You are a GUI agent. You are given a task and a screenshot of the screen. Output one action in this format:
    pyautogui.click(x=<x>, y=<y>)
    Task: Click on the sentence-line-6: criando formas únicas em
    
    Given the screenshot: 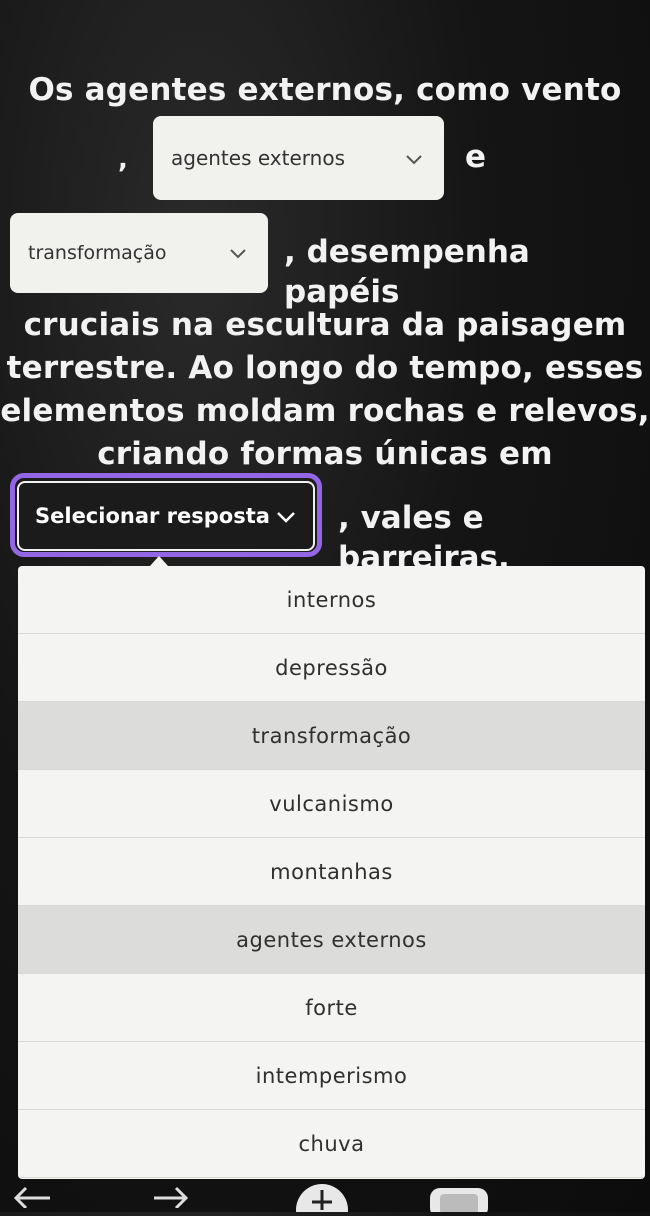 What is the action you would take?
    pyautogui.click(x=325, y=454)
    